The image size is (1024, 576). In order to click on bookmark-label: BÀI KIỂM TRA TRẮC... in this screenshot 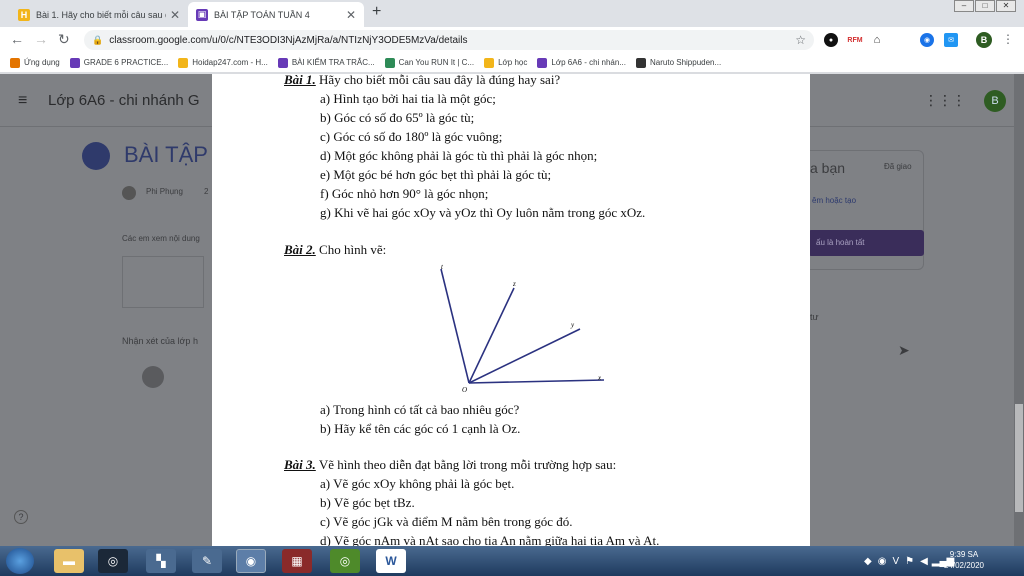, I will do `click(333, 62)`.